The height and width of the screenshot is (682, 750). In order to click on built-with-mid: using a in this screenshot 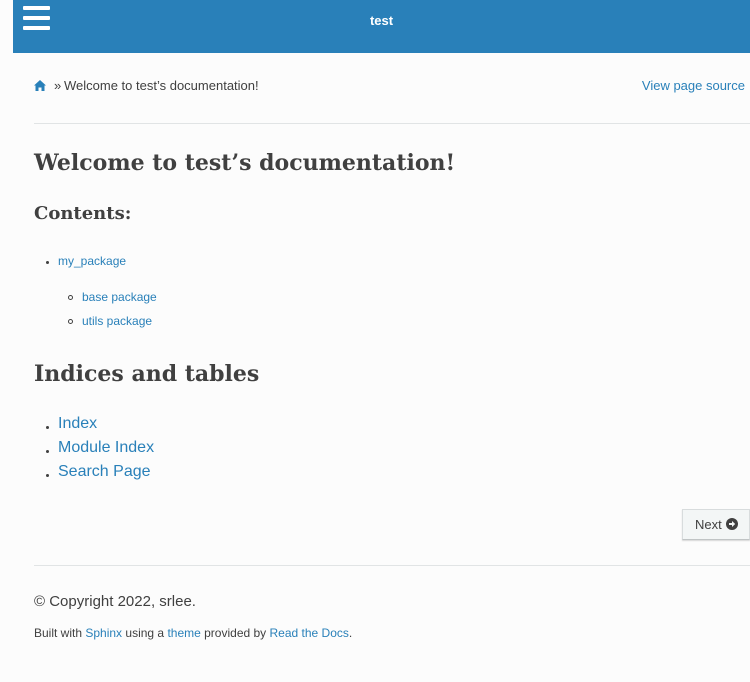, I will do `click(145, 633)`.